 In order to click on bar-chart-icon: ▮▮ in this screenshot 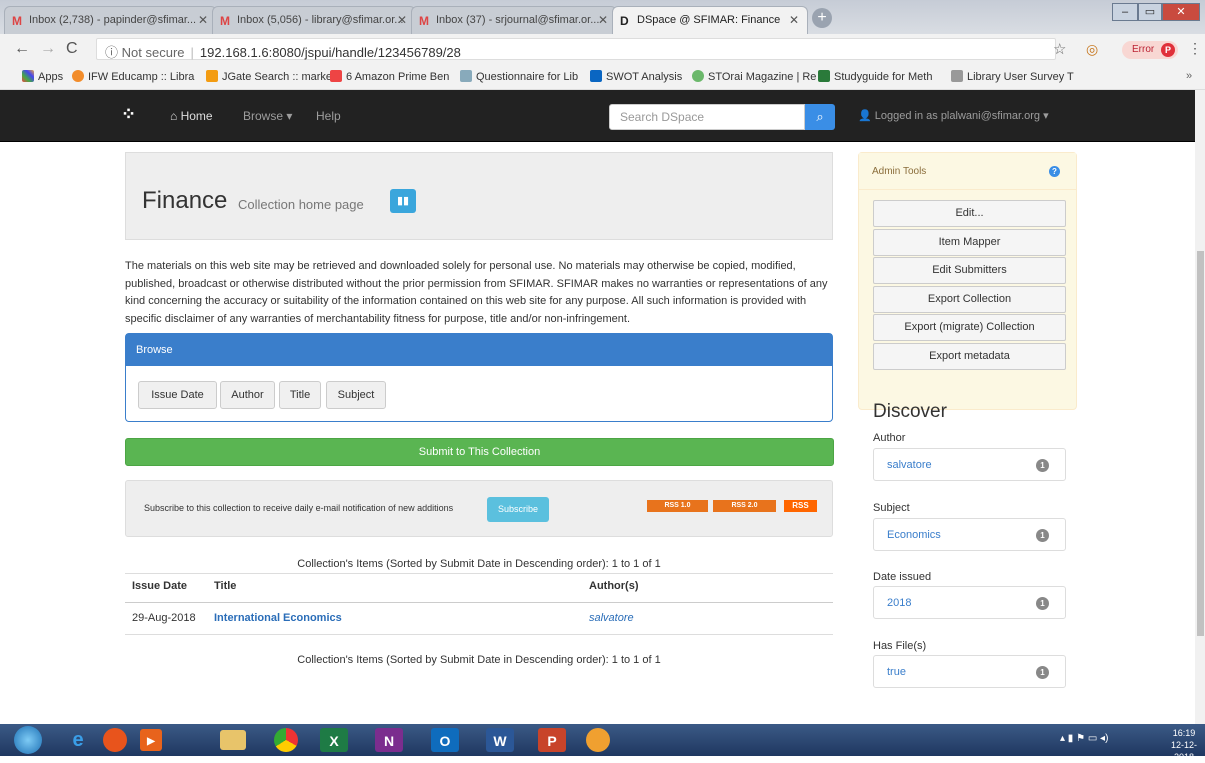, I will do `click(403, 201)`.